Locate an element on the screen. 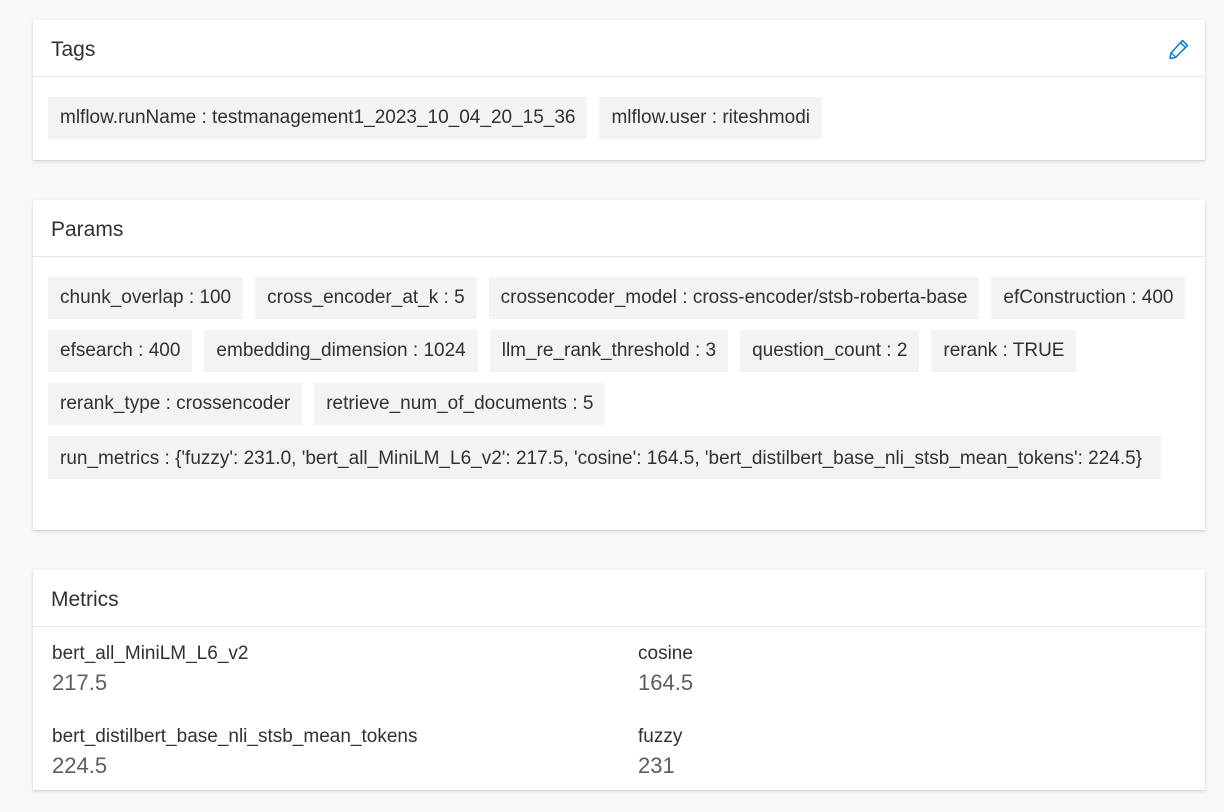 The height and width of the screenshot is (812, 1224). pencil-icon is located at coordinates (1179, 49).